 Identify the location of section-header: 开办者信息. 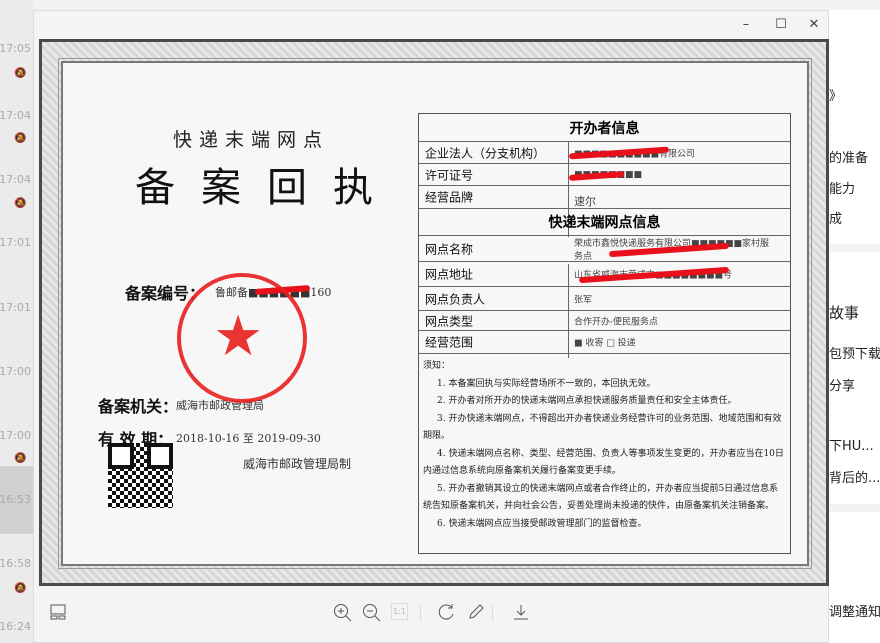
(604, 128).